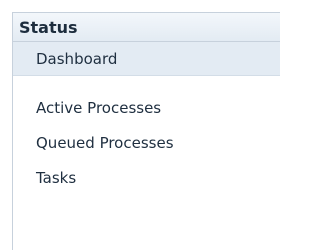 This screenshot has width=320, height=250. Describe the element at coordinates (146, 59) in the screenshot. I see `nav-item-dashboard: Dashboard` at that location.